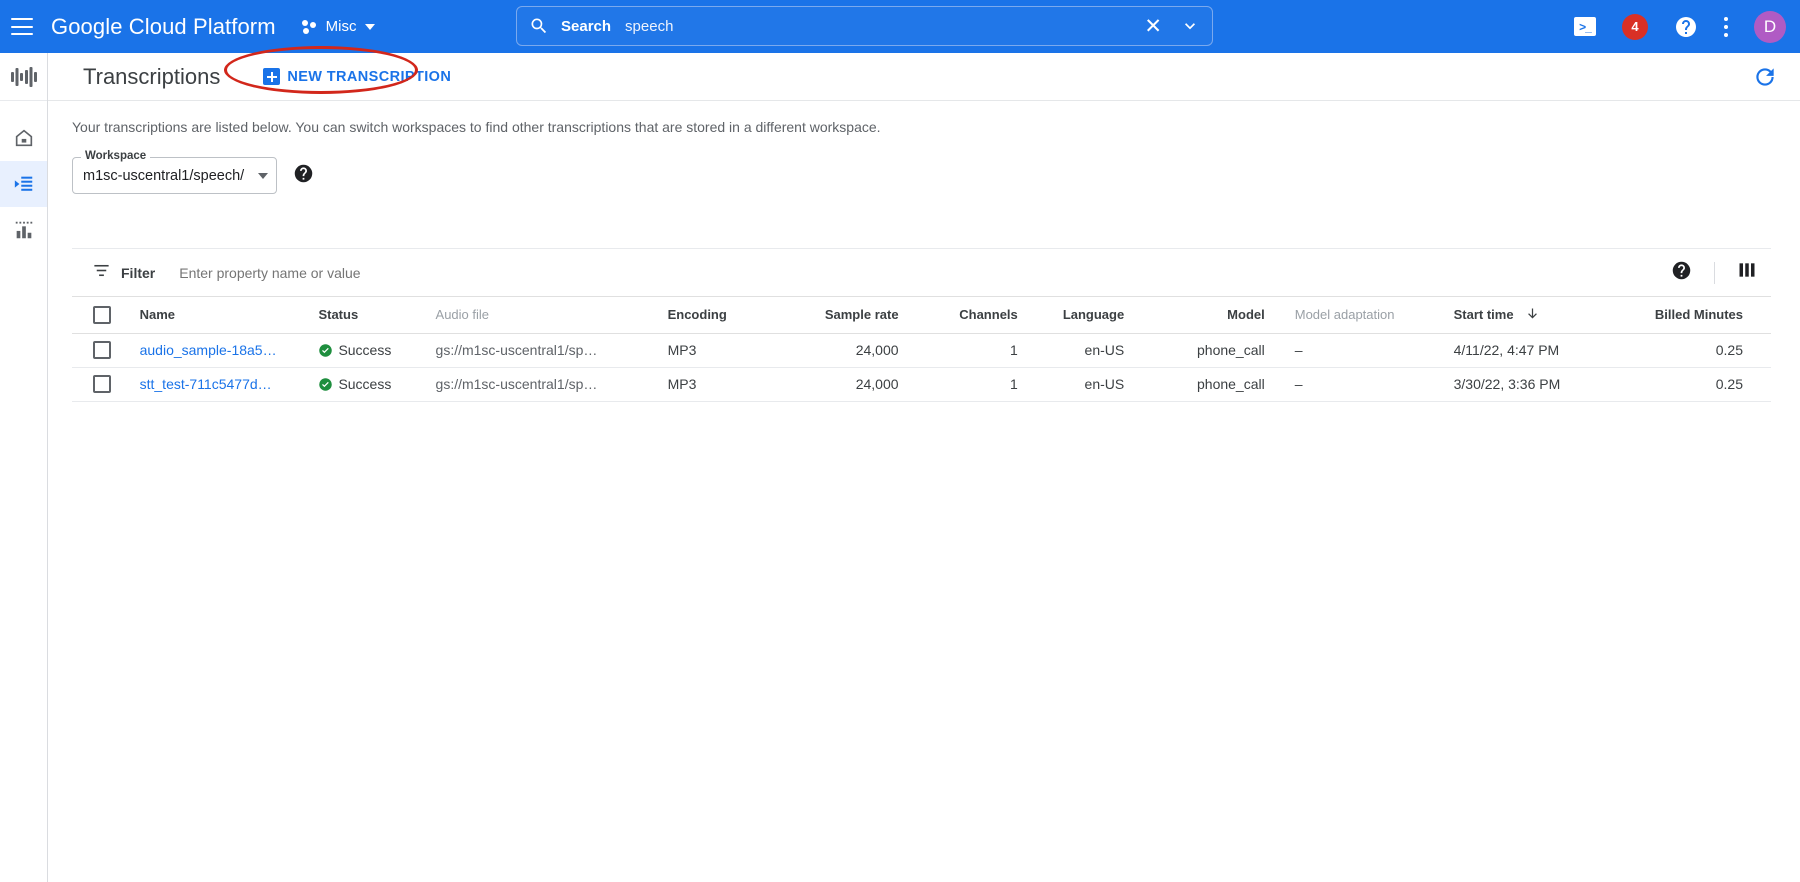  I want to click on home-icon, so click(23, 138).